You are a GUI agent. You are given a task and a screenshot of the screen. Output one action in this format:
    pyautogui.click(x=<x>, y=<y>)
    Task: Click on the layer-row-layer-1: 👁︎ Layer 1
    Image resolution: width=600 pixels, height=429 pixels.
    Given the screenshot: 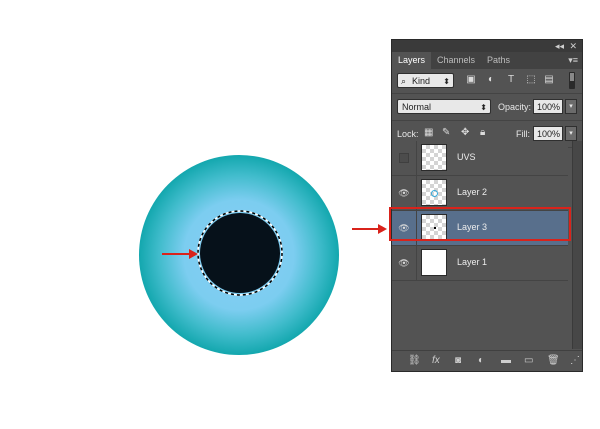 What is the action you would take?
    pyautogui.click(x=480, y=263)
    